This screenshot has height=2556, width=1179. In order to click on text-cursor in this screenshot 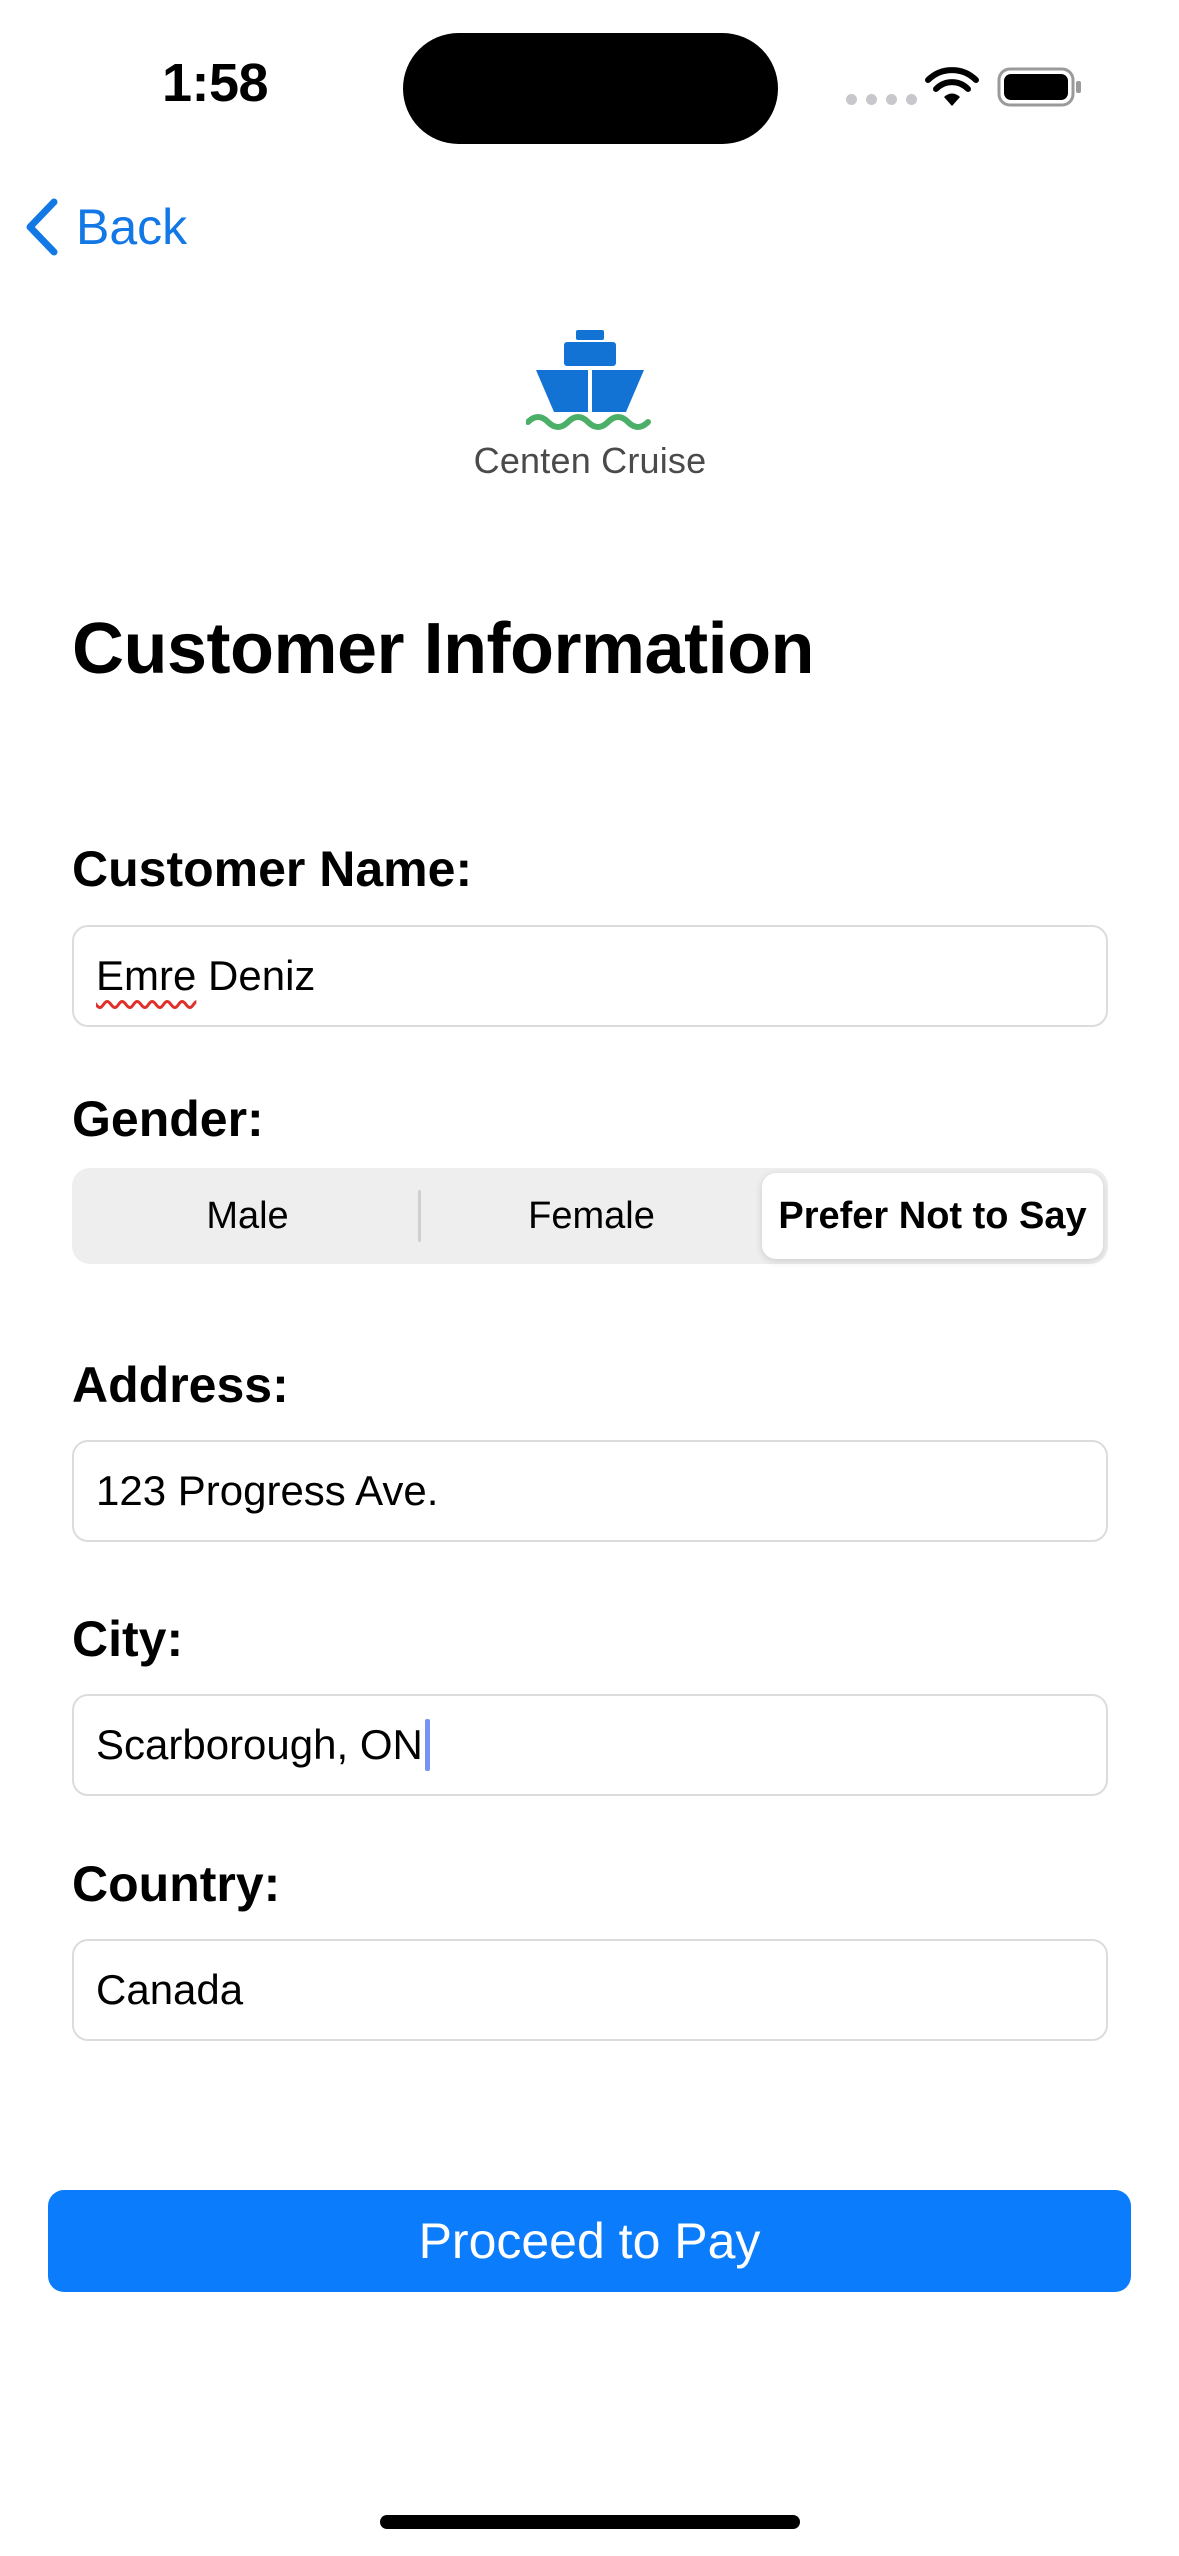, I will do `click(427, 1745)`.